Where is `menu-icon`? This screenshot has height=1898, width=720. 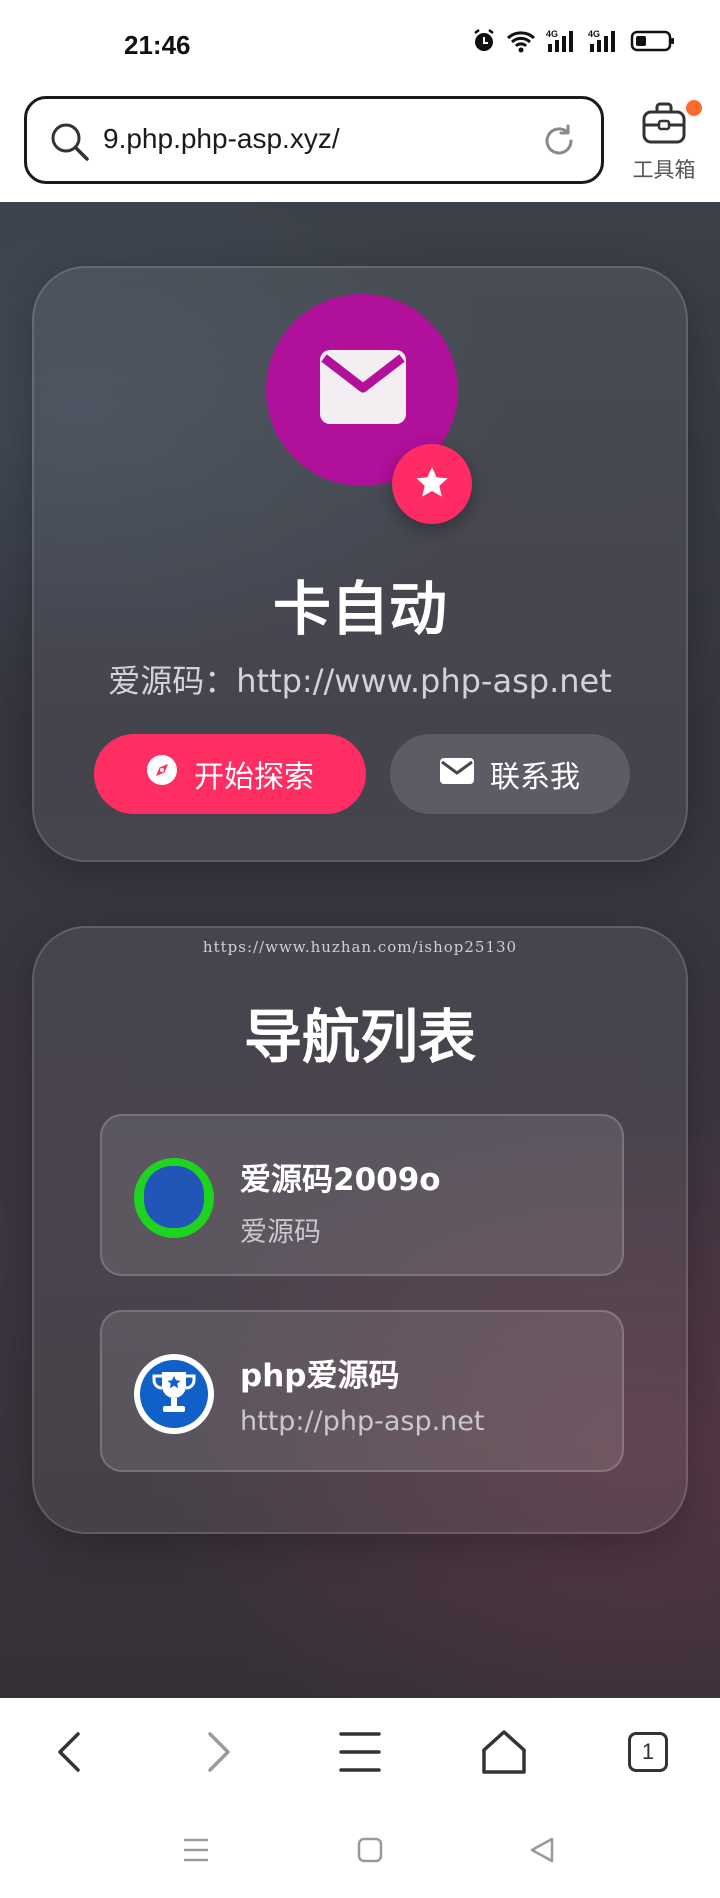 menu-icon is located at coordinates (360, 1752).